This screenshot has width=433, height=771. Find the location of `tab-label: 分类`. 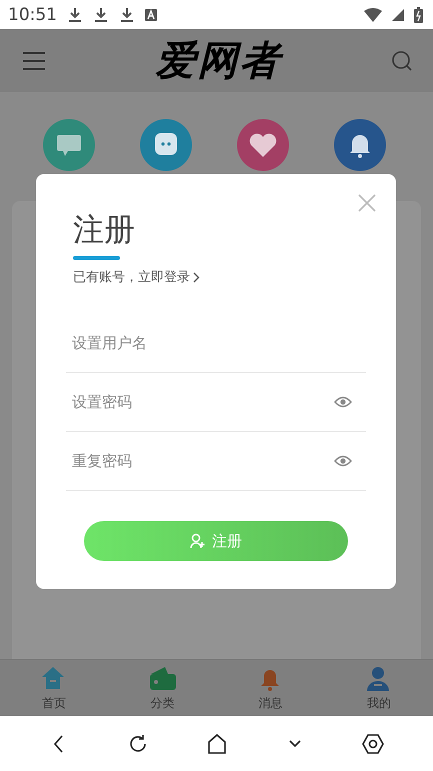

tab-label: 分类 is located at coordinates (162, 703).